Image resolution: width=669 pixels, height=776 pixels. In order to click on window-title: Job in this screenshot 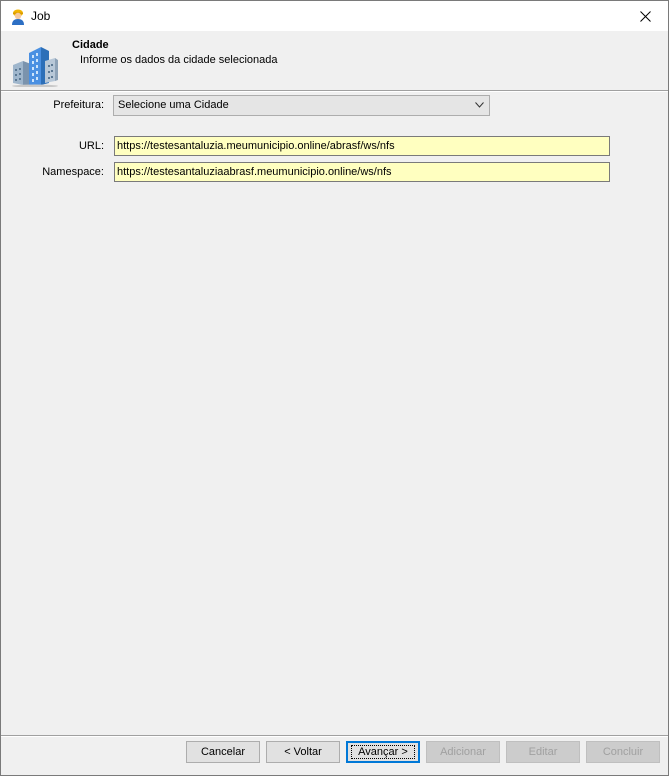, I will do `click(41, 16)`.